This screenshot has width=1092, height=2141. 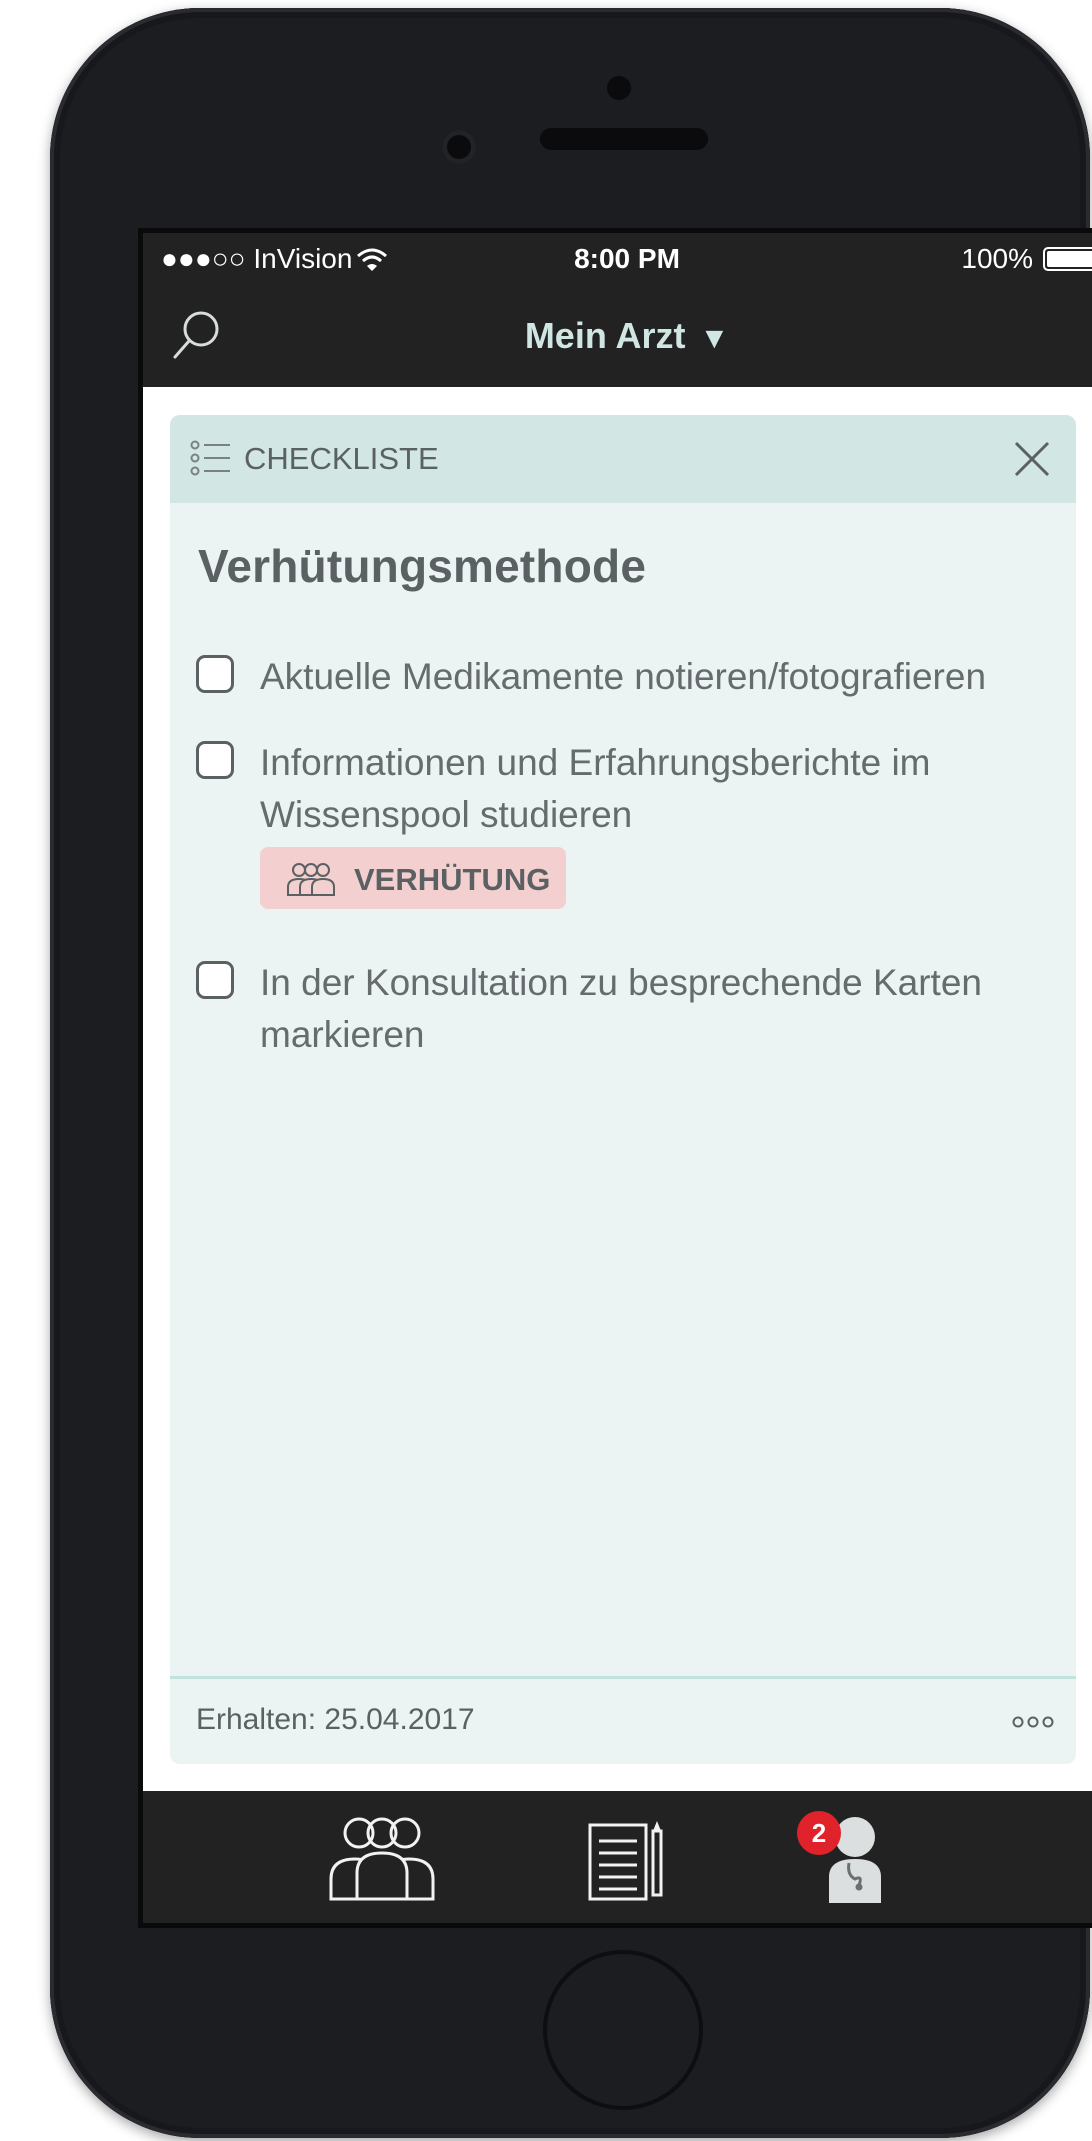 I want to click on battery-indicator: 100%, so click(x=1026, y=259).